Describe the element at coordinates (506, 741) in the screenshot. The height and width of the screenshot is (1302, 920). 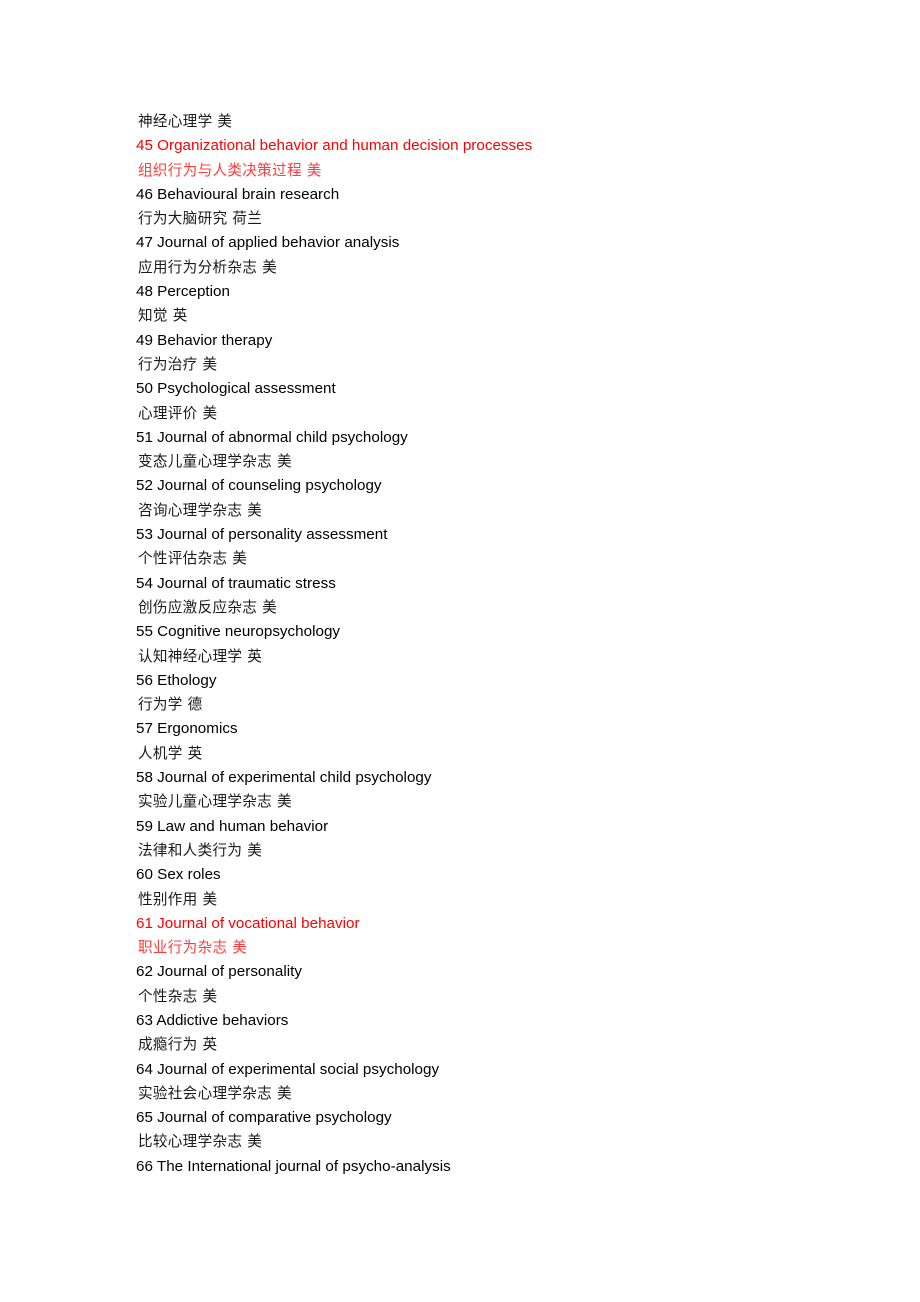
I see `journal-entry: 57 Ergonomics 人机学 英` at that location.